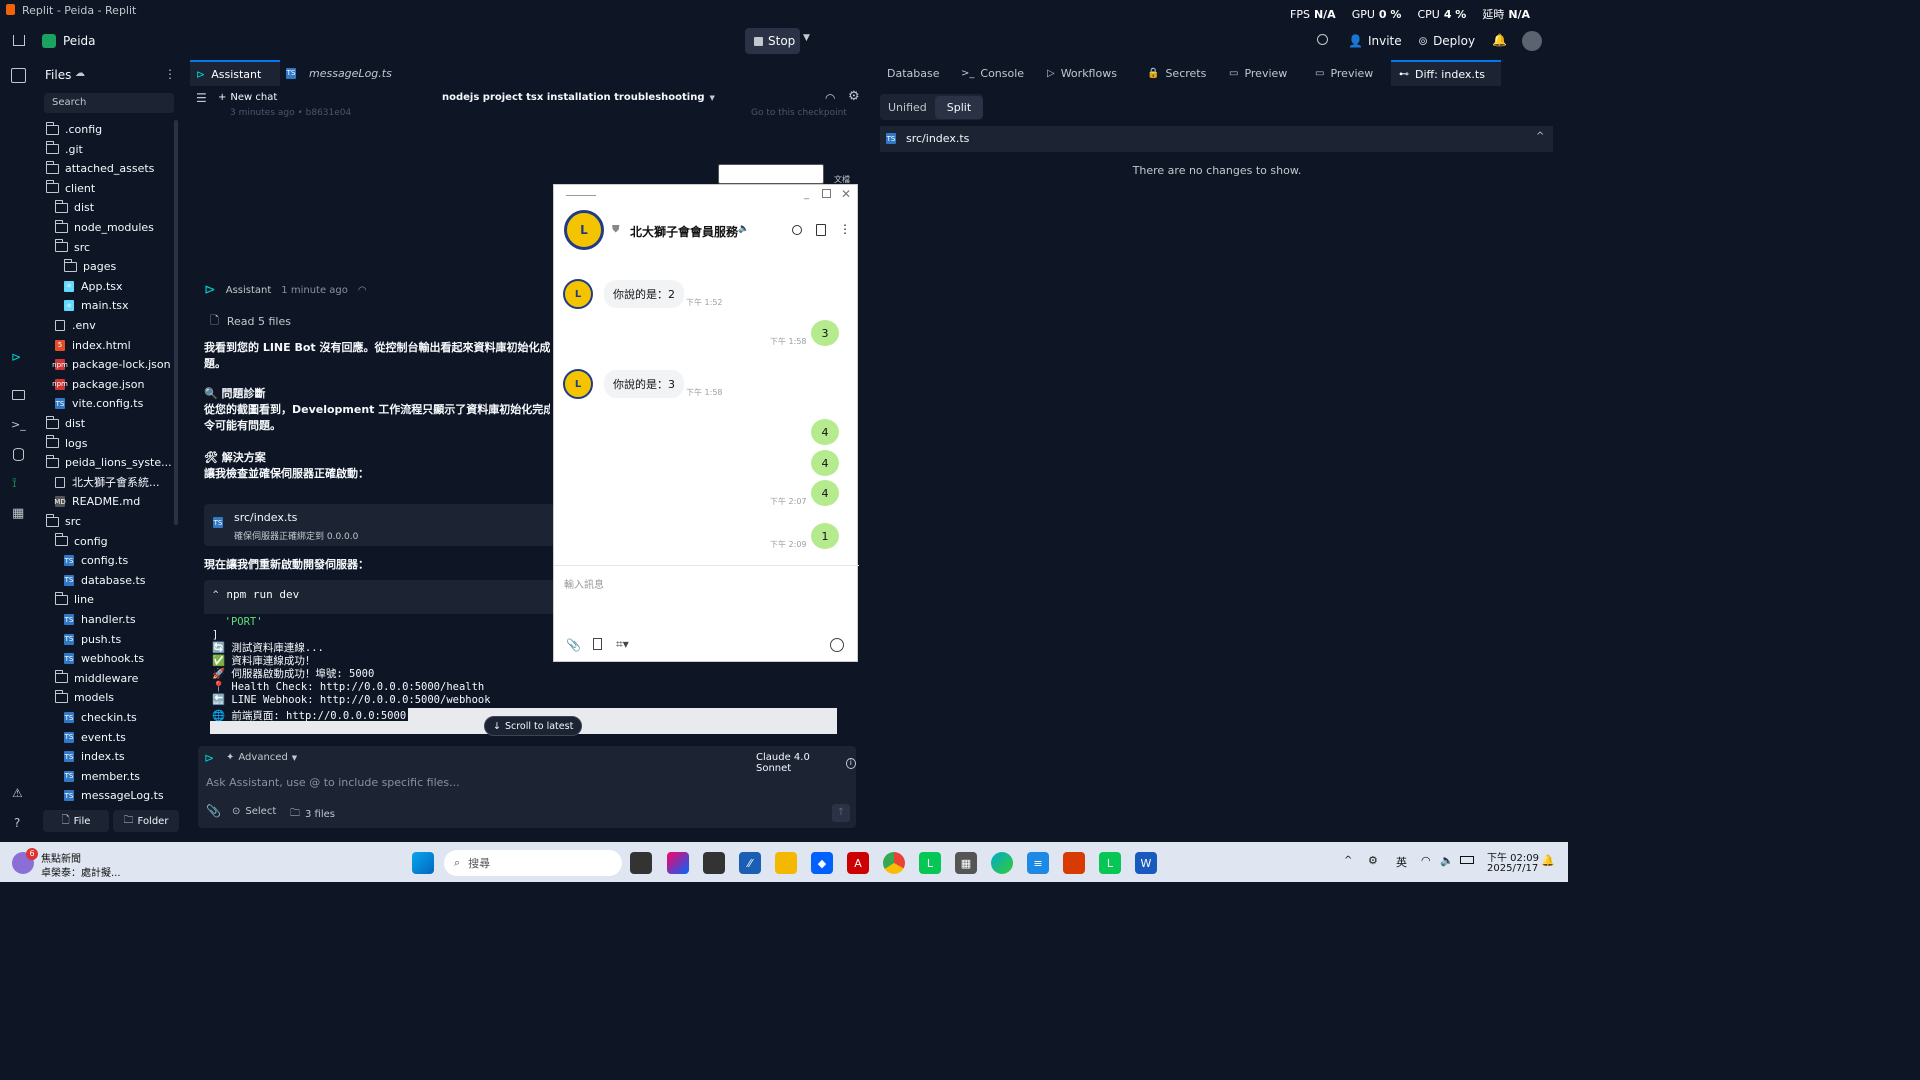 The height and width of the screenshot is (1080, 1920). Describe the element at coordinates (1002, 863) in the screenshot. I see `edge-icon` at that location.